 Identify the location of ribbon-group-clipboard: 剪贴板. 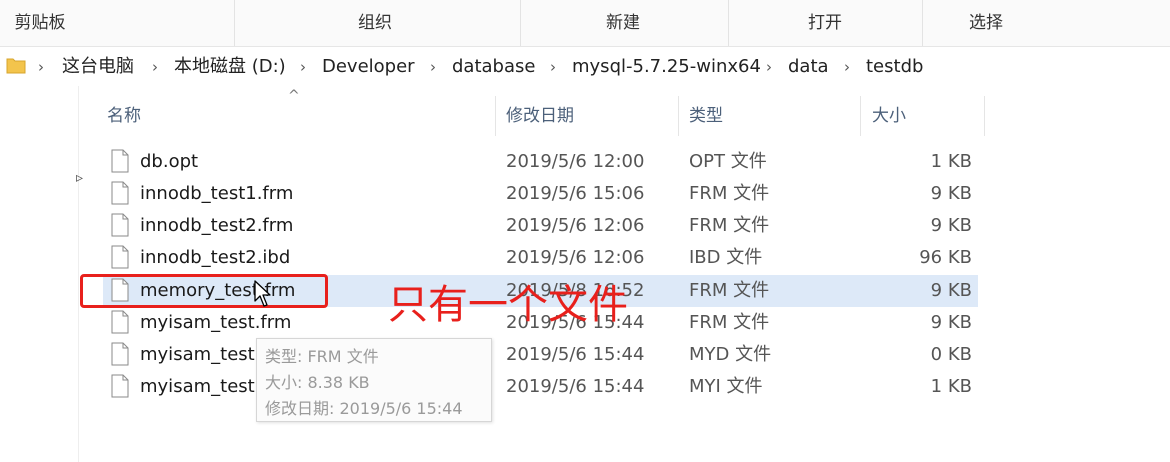
(40, 23).